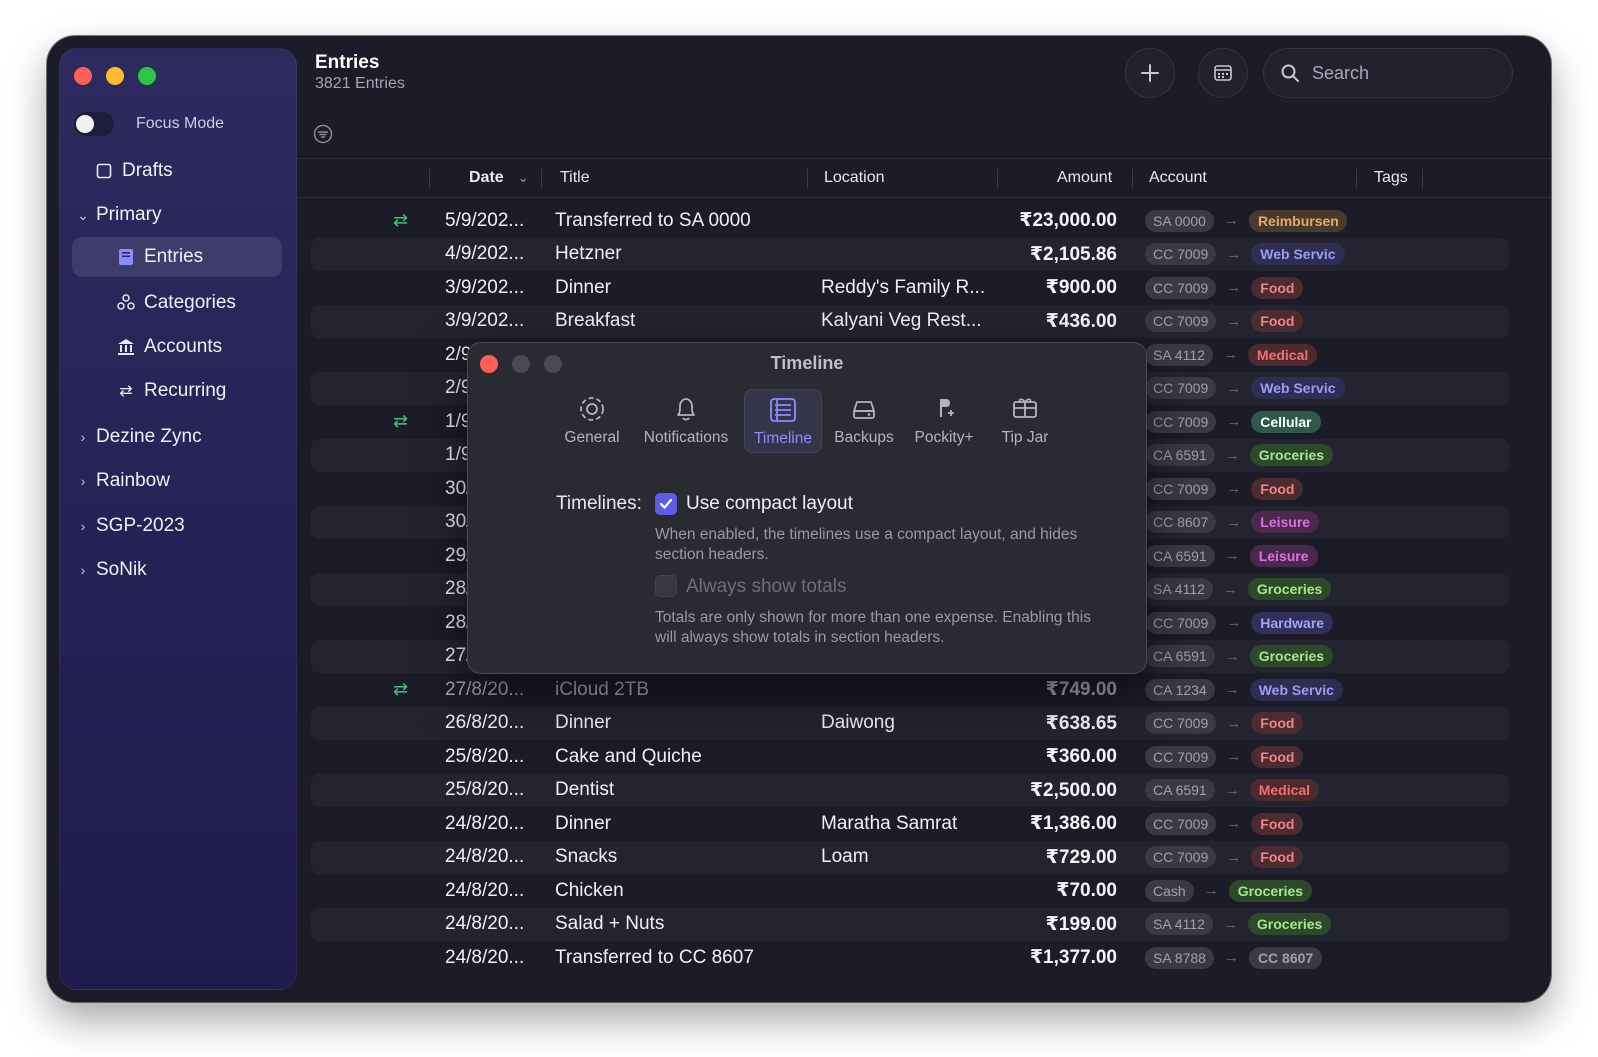  Describe the element at coordinates (149, 124) in the screenshot. I see `focus-mode-row: Focus Mode` at that location.